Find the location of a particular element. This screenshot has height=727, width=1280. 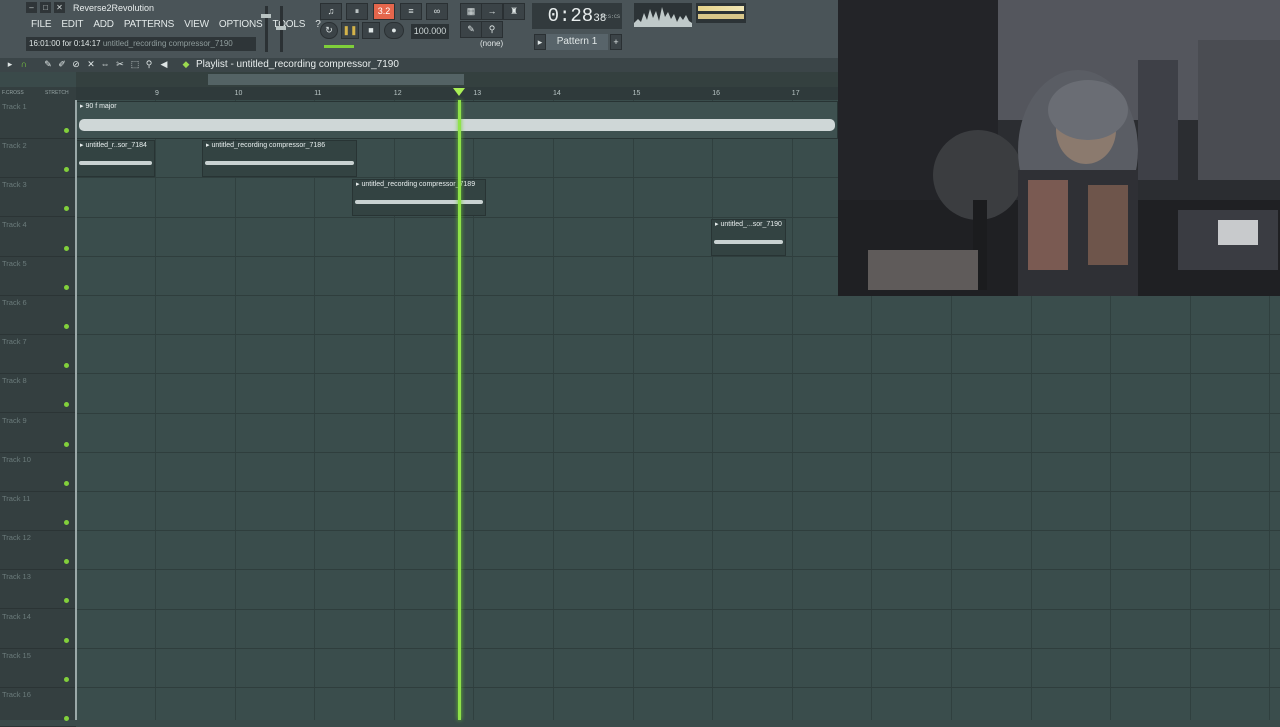

menu-patterns: PATTERNS is located at coordinates (149, 25).